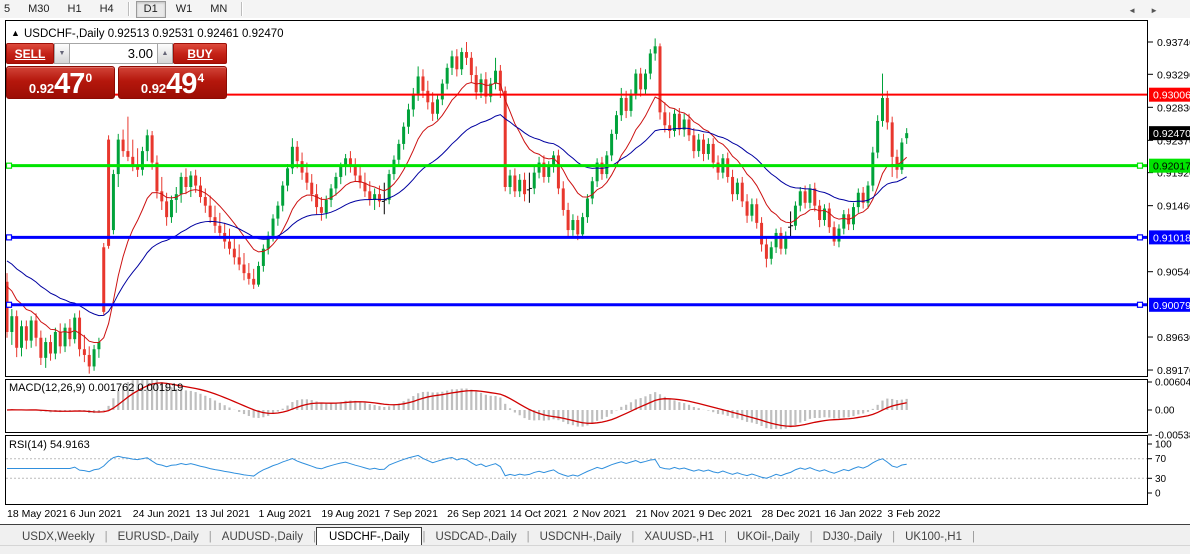 This screenshot has width=1190, height=554. I want to click on chart-collapse-icon: ▲, so click(15, 33).